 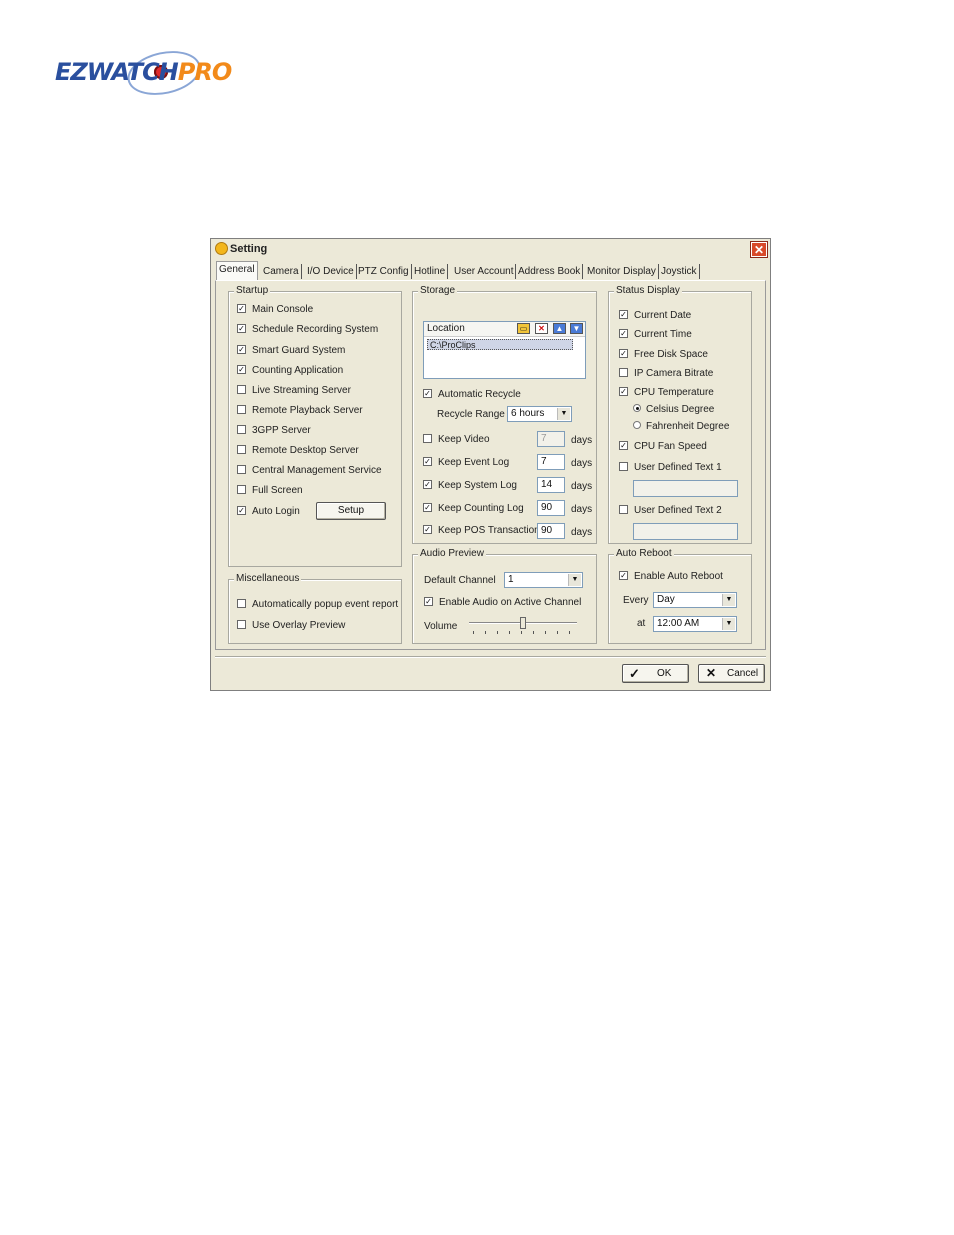 What do you see at coordinates (275, 309) in the screenshot?
I see `startup-main-console: ✓ Main Console` at bounding box center [275, 309].